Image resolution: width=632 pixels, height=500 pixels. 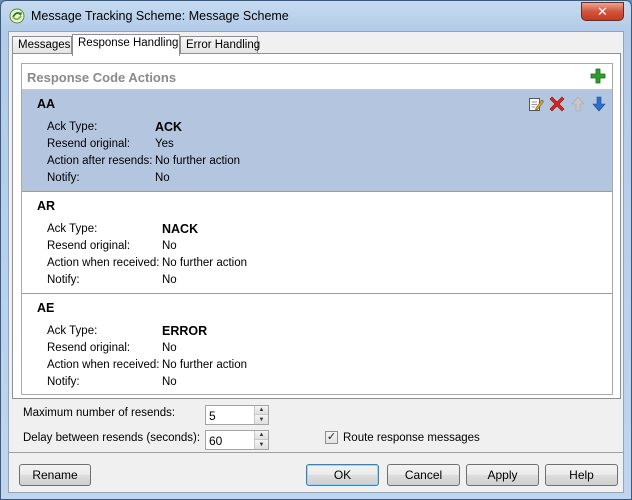 What do you see at coordinates (185, 331) in the screenshot?
I see `ack-type-value: ERROR` at bounding box center [185, 331].